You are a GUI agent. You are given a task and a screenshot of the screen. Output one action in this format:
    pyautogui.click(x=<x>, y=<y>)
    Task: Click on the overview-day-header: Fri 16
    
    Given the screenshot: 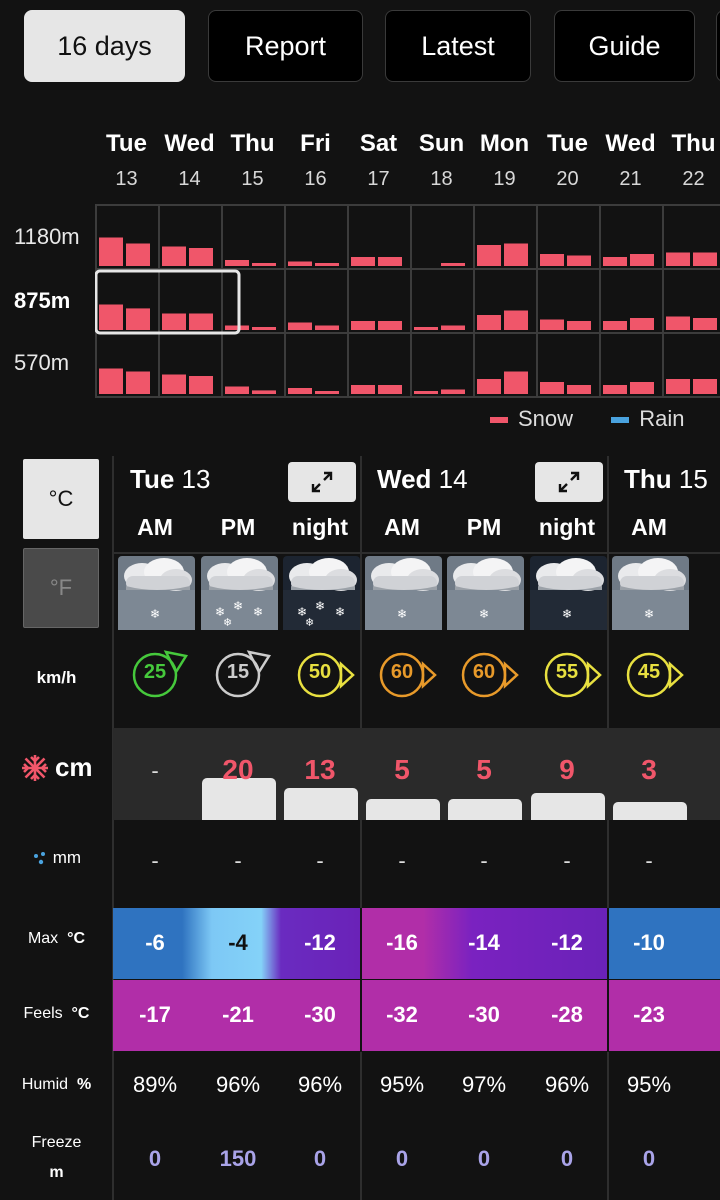 What is the action you would take?
    pyautogui.click(x=315, y=160)
    